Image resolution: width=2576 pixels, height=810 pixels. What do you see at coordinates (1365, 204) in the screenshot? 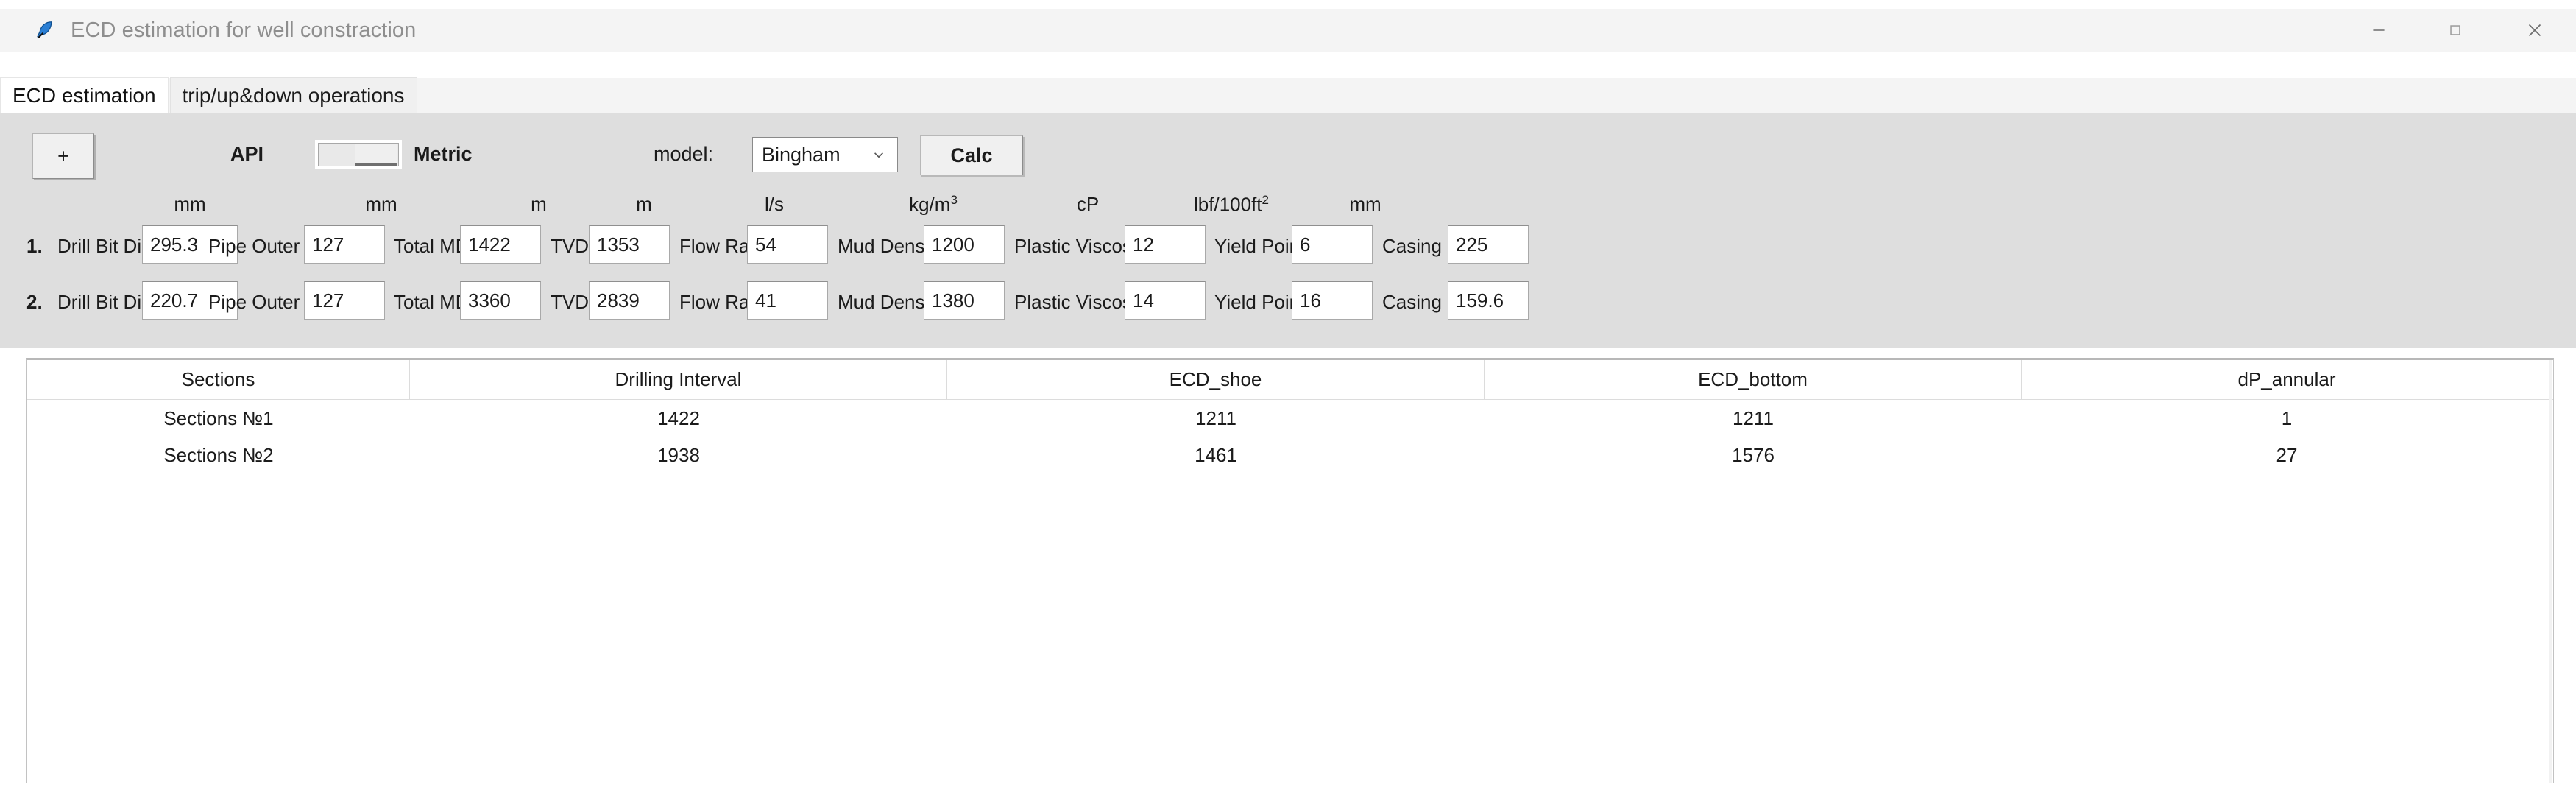
I see `unit-casing-id: mm` at bounding box center [1365, 204].